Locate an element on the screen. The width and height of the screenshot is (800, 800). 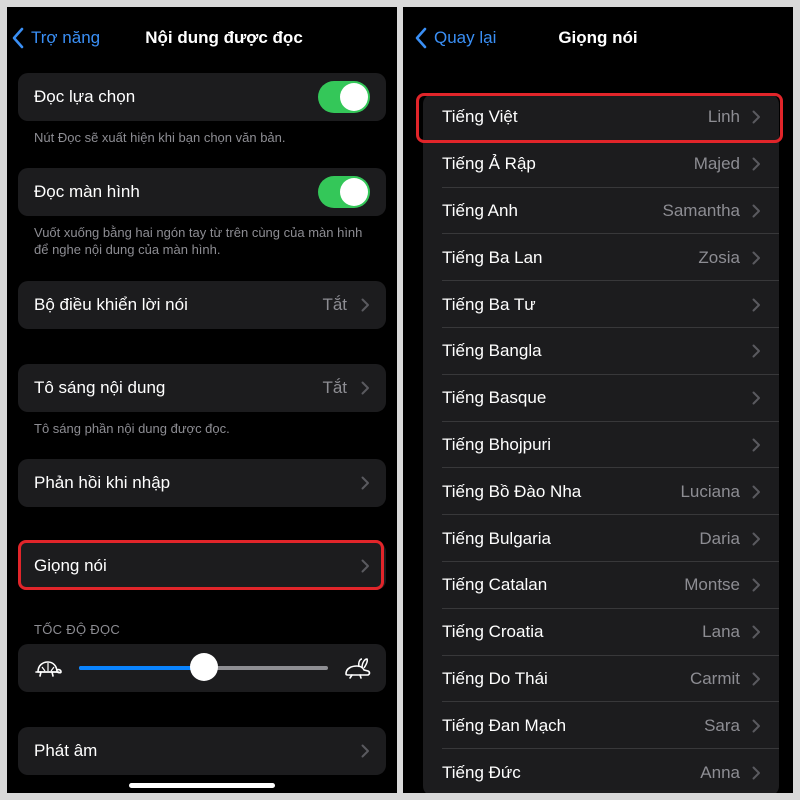
language-name: Tiếng Anh is located at coordinates (480, 210).